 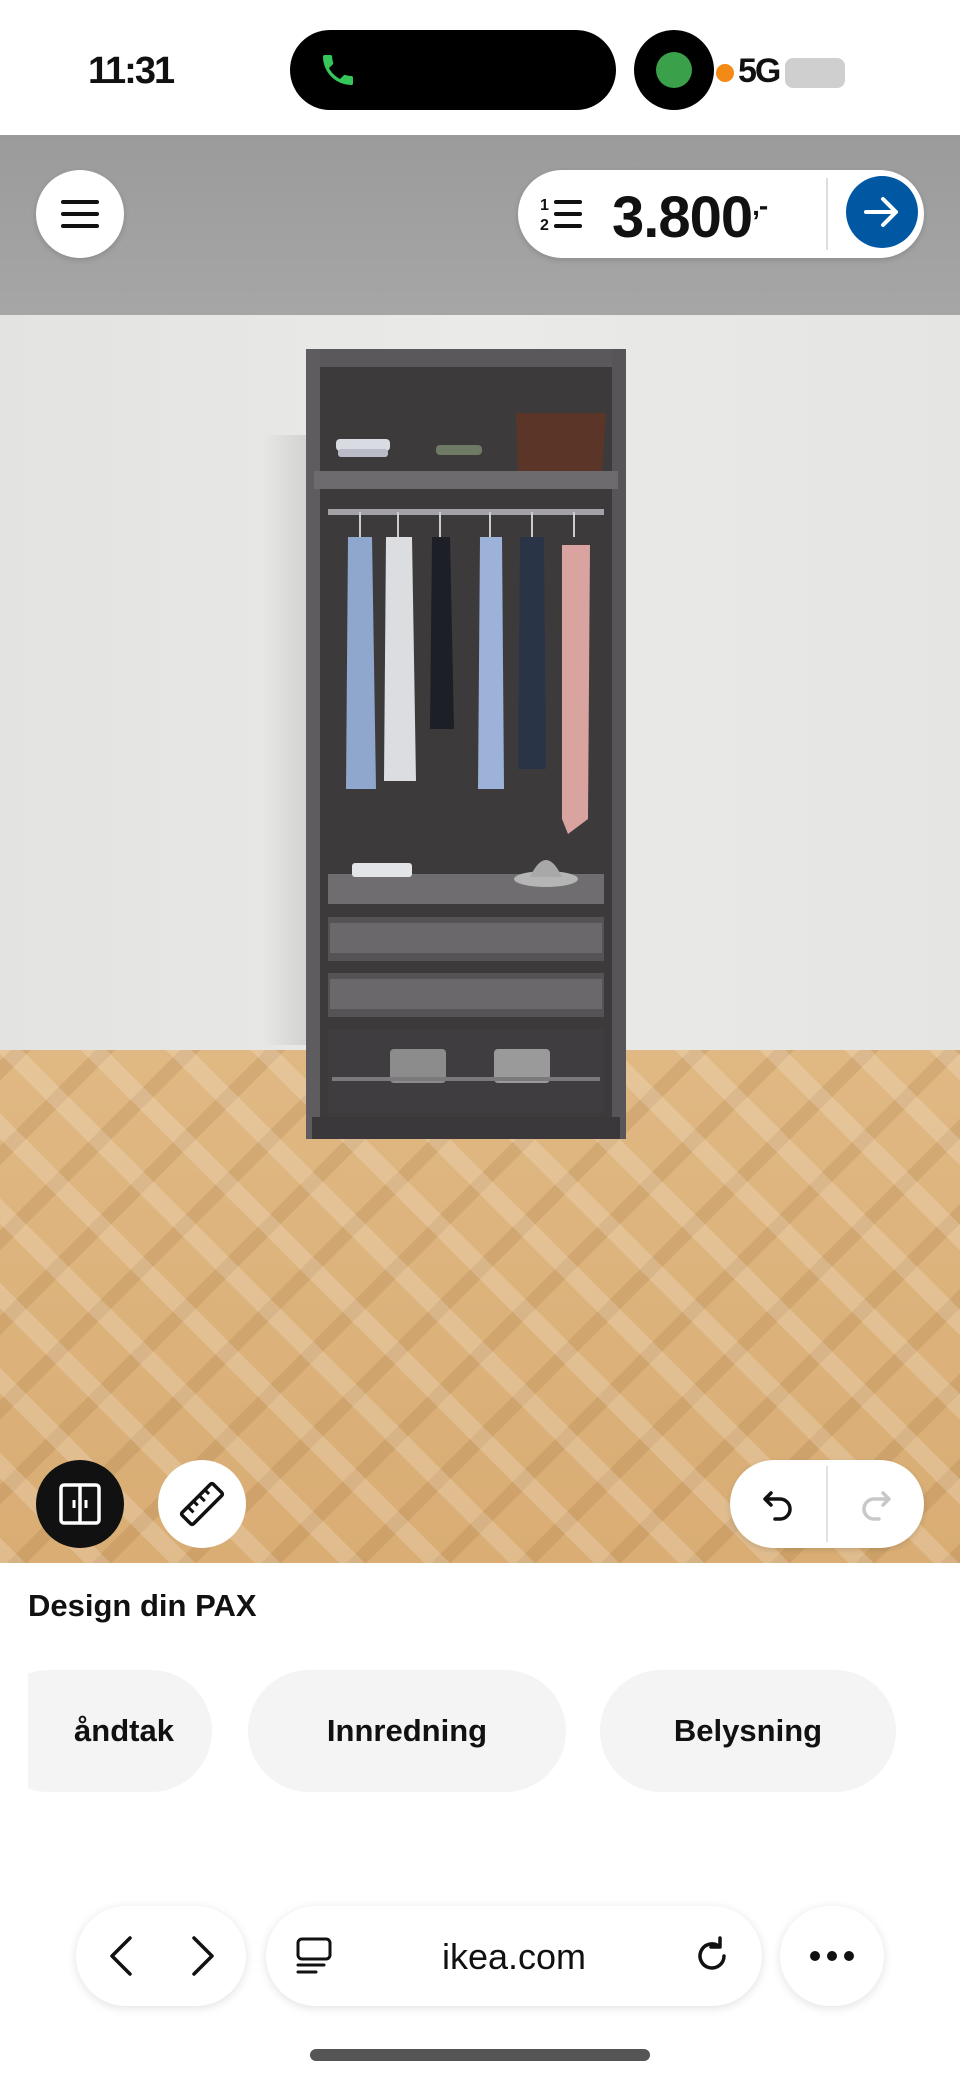 I want to click on divider, so click(x=827, y=214).